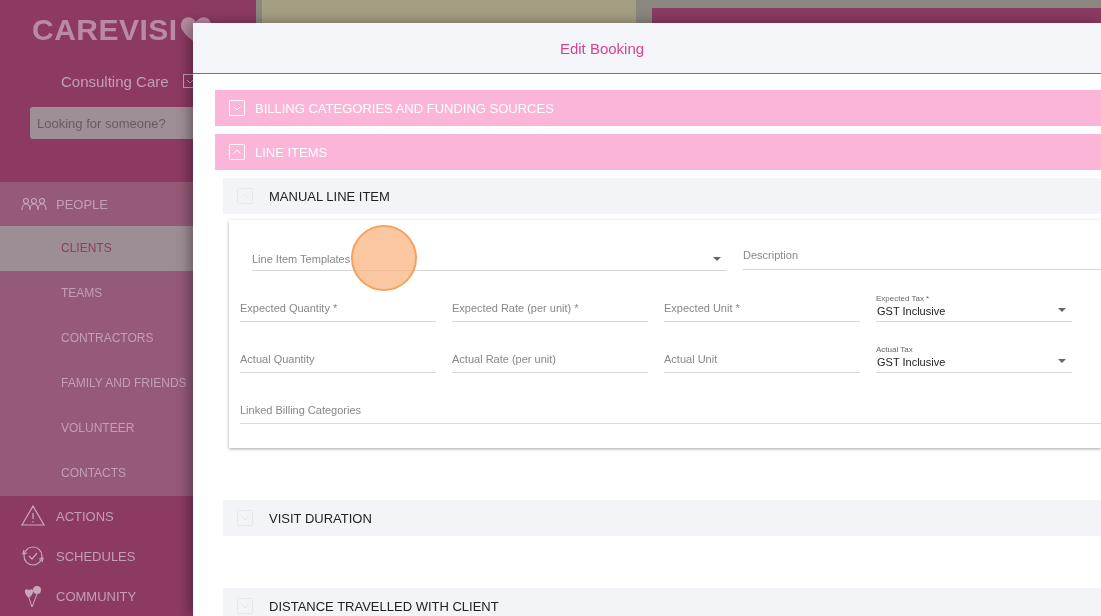 This screenshot has width=1101, height=616. What do you see at coordinates (670, 410) in the screenshot?
I see `input-field: Linked Billing Categories` at bounding box center [670, 410].